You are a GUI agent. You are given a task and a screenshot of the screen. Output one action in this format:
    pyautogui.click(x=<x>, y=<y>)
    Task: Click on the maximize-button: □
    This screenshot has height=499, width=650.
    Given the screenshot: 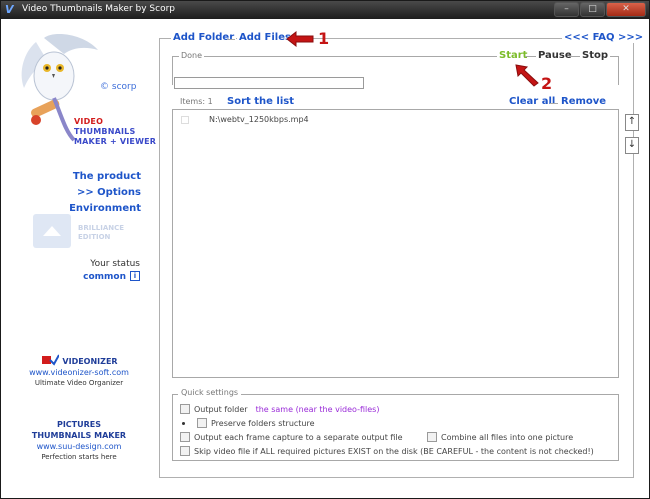 What is the action you would take?
    pyautogui.click(x=592, y=9)
    